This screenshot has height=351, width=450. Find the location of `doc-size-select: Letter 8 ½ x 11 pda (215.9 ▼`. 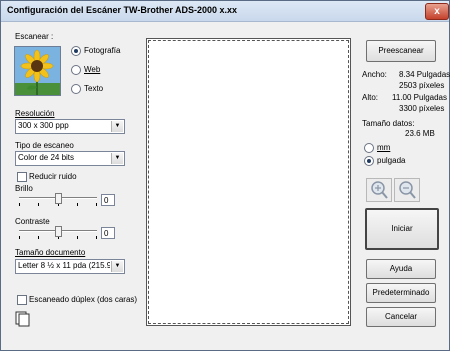

doc-size-select: Letter 8 ½ x 11 pda (215.9 ▼ is located at coordinates (70, 266).